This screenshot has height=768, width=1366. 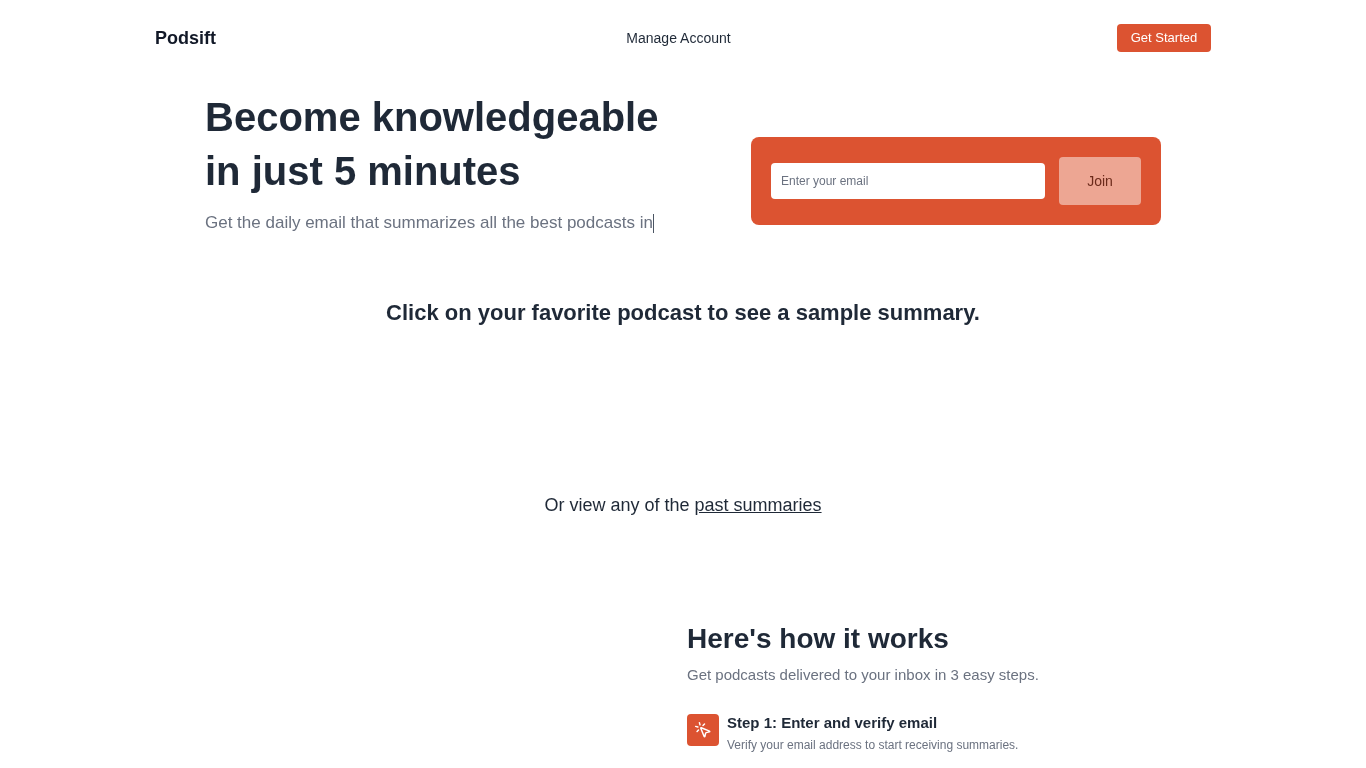 I want to click on step-description: Verify your email address to start receiving summaries., so click(x=873, y=745).